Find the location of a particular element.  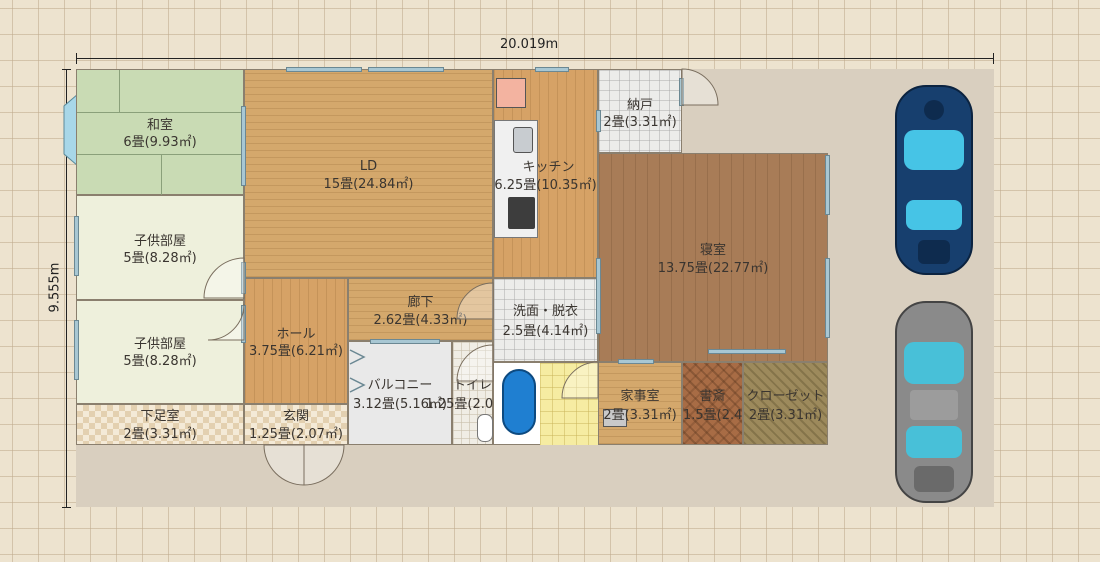

car-1-icon is located at coordinates (934, 180).